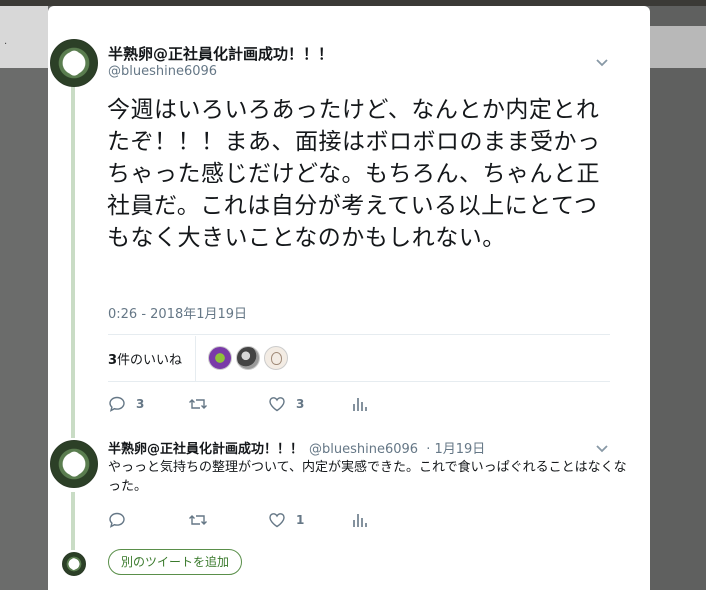 The width and height of the screenshot is (706, 590). I want to click on likes-separator, so click(195, 358).